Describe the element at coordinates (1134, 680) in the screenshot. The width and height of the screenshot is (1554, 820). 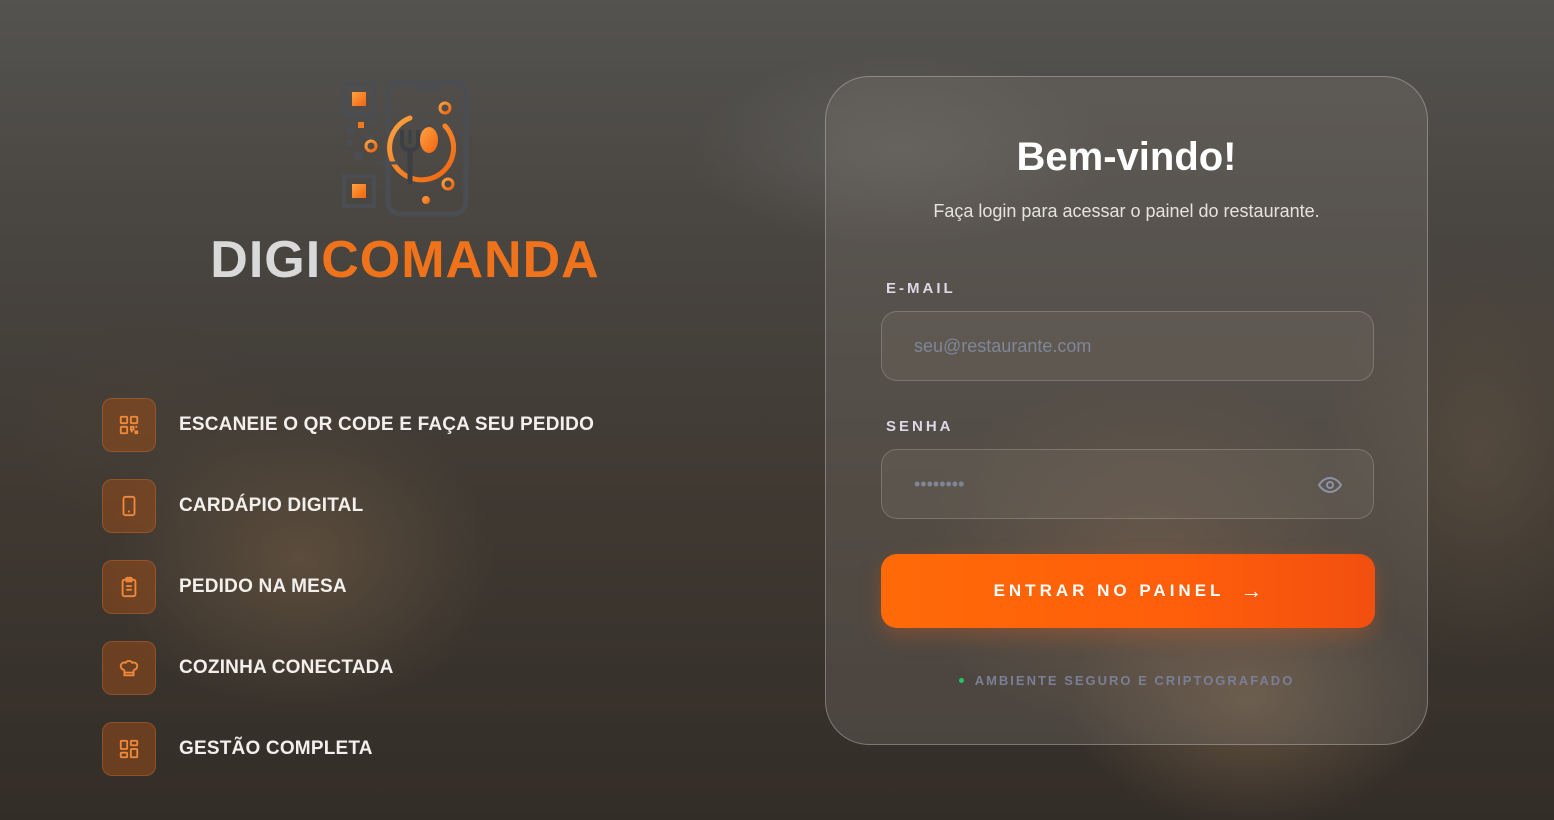
I see `secure-text: AMBIENTE SEGURO E CRIPTOGRAFADO` at that location.